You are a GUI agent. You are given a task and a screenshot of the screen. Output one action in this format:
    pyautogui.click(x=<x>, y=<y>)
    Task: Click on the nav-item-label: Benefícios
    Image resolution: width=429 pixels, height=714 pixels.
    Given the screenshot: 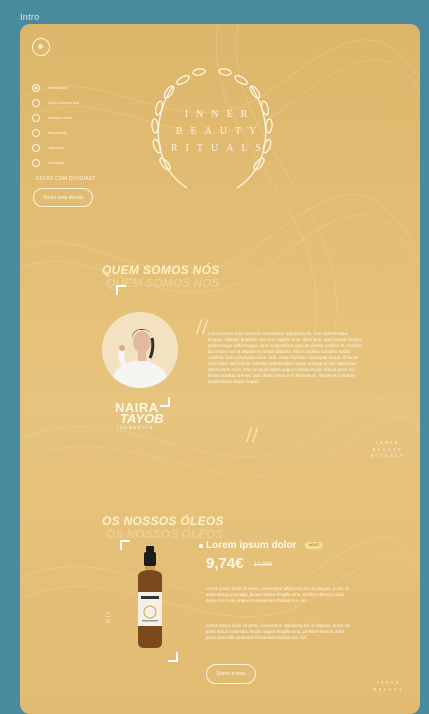 What is the action you would take?
    pyautogui.click(x=57, y=132)
    